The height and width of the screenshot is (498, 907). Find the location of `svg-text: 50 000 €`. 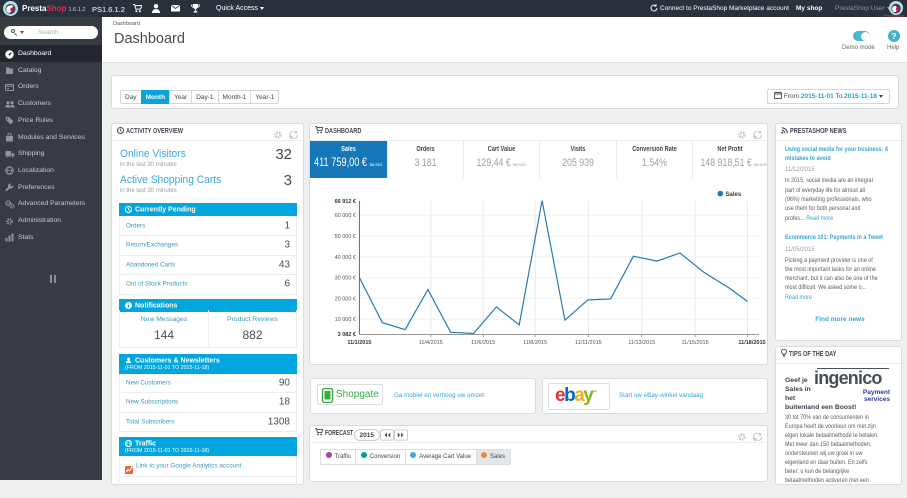

svg-text: 50 000 € is located at coordinates (345, 237).